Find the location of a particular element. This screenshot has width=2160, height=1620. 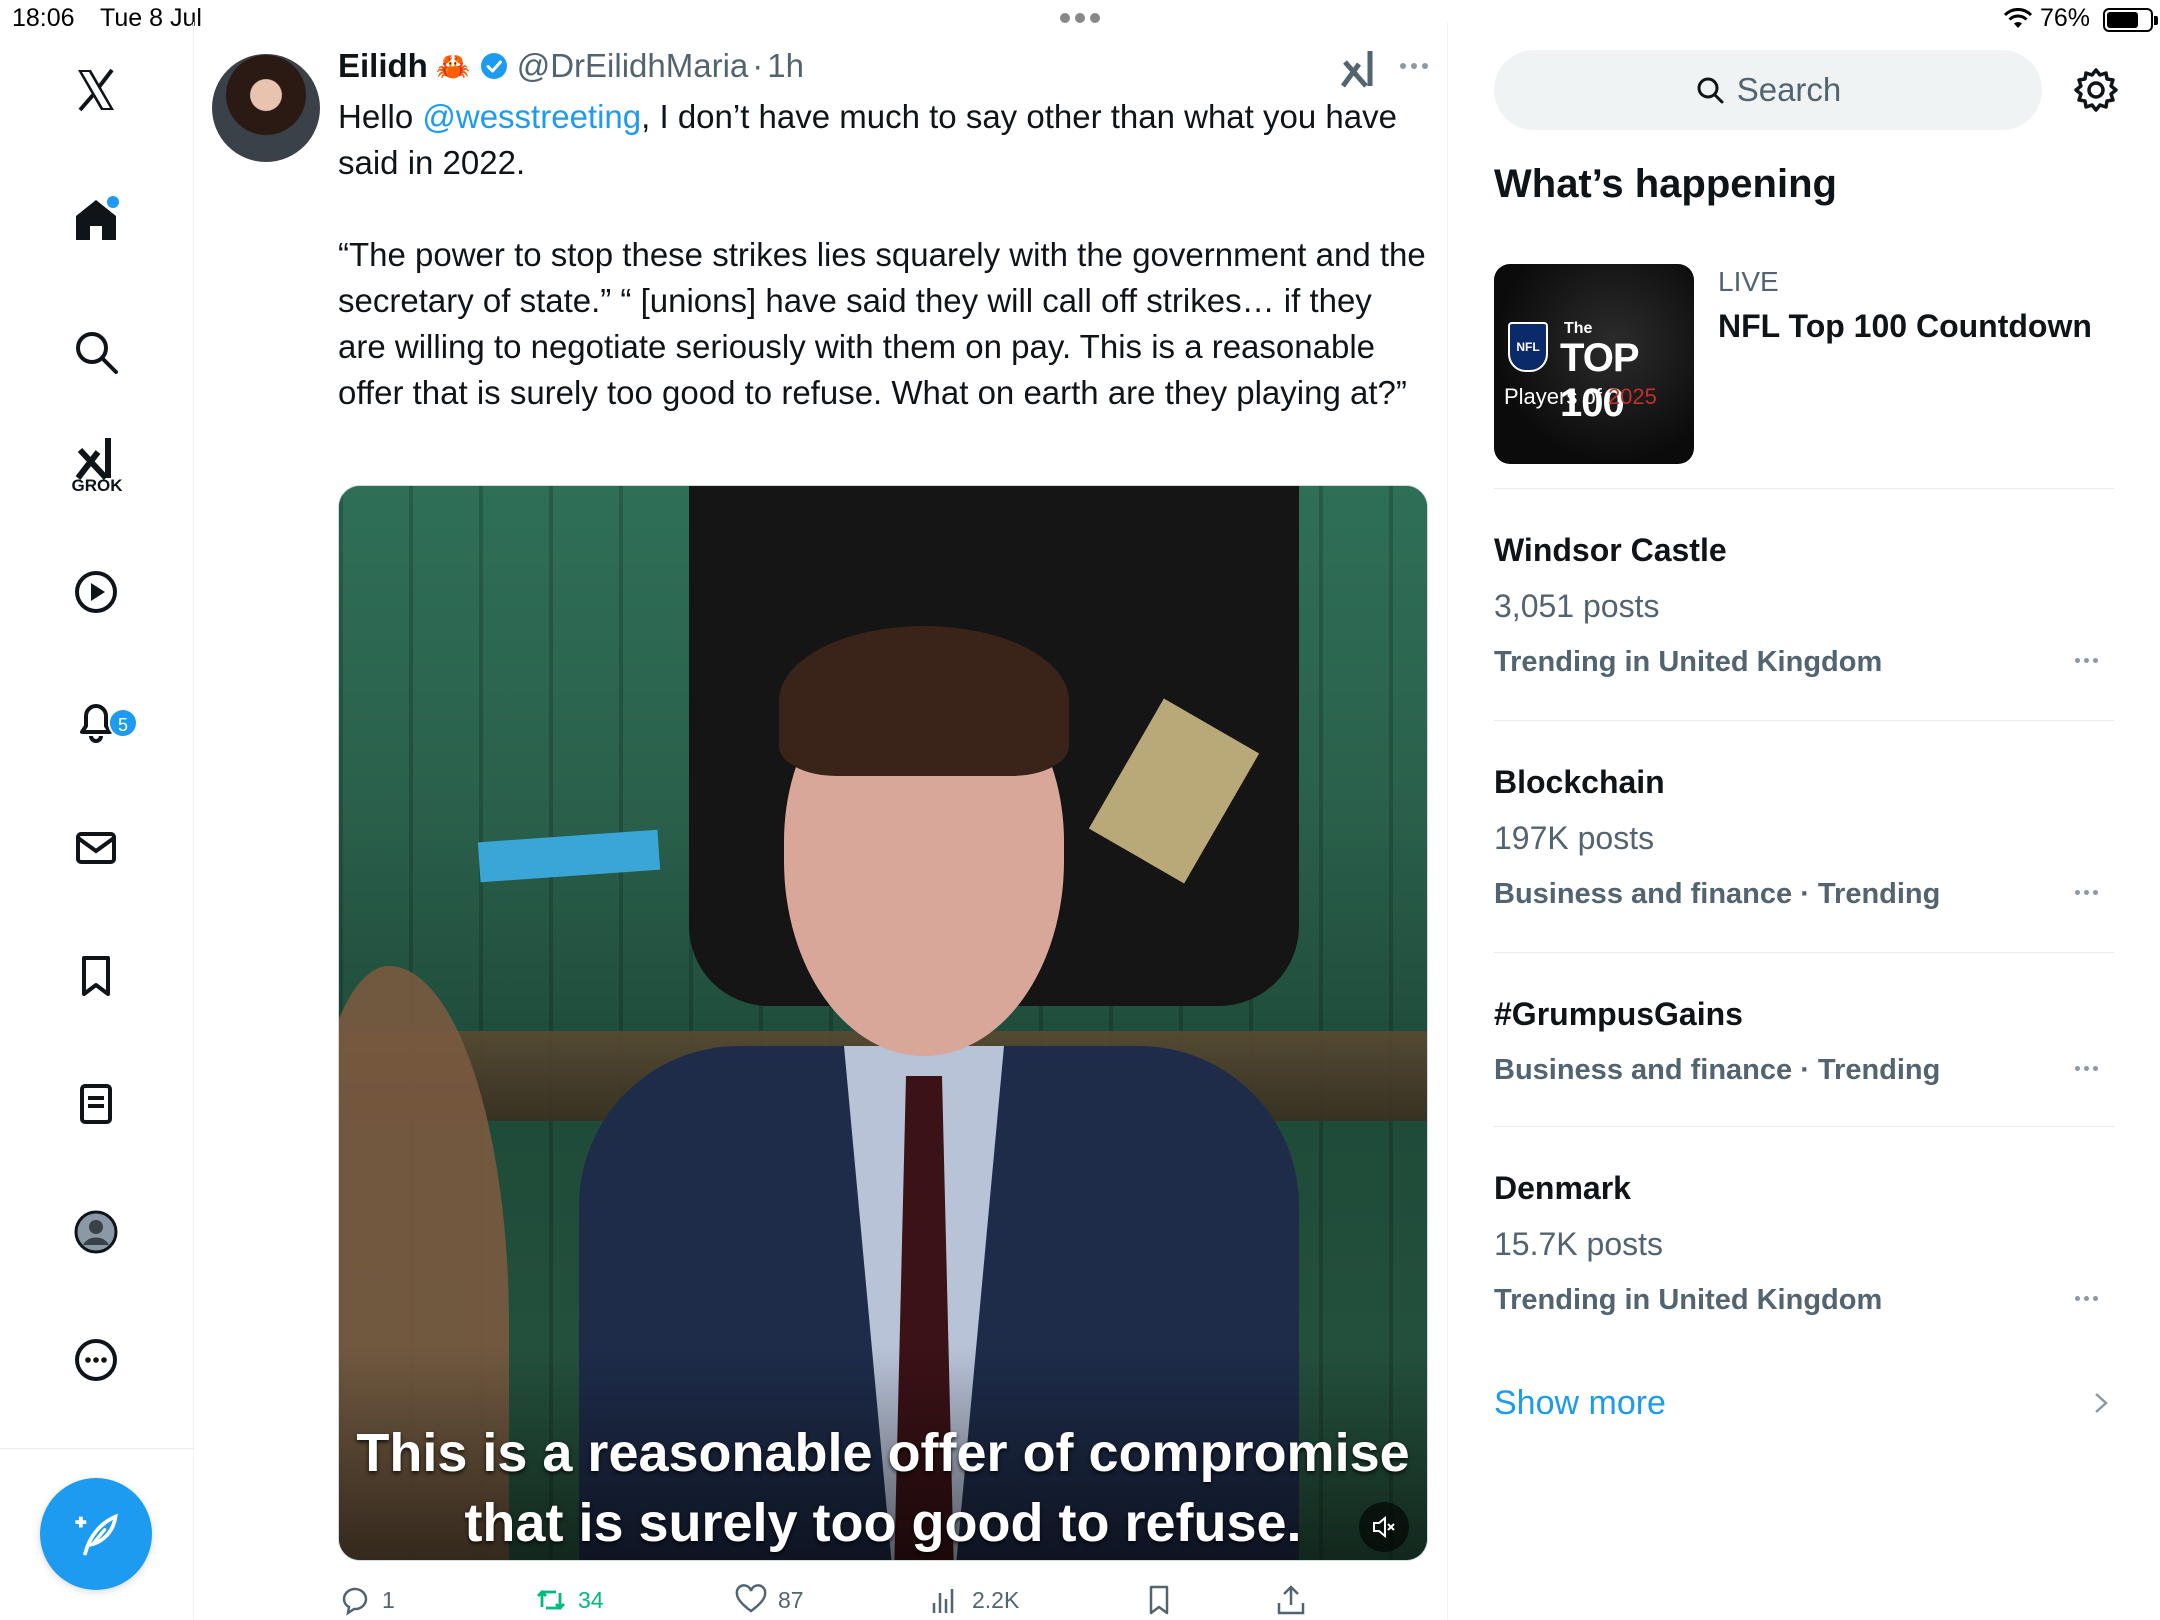

live-label: LIVE is located at coordinates (1748, 281).